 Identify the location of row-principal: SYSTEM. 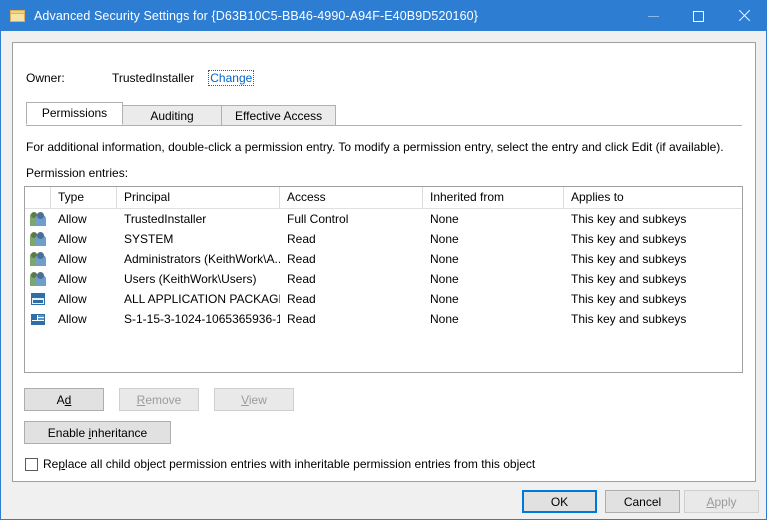
(149, 239).